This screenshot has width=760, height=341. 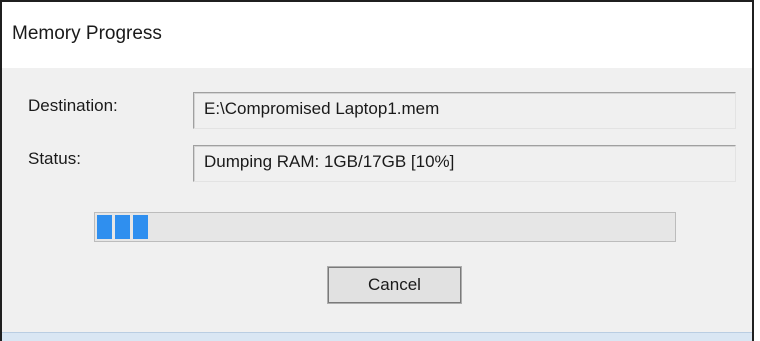 What do you see at coordinates (54, 158) in the screenshot?
I see `status-label: Status:` at bounding box center [54, 158].